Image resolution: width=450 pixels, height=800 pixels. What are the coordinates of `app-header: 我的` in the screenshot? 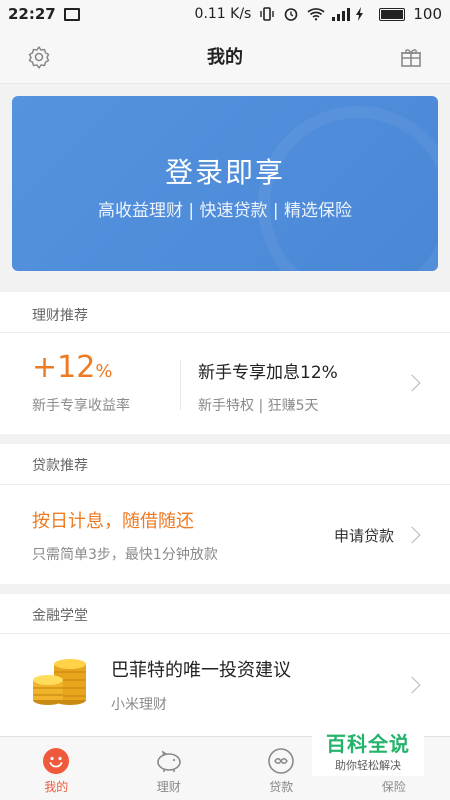 It's located at (225, 56).